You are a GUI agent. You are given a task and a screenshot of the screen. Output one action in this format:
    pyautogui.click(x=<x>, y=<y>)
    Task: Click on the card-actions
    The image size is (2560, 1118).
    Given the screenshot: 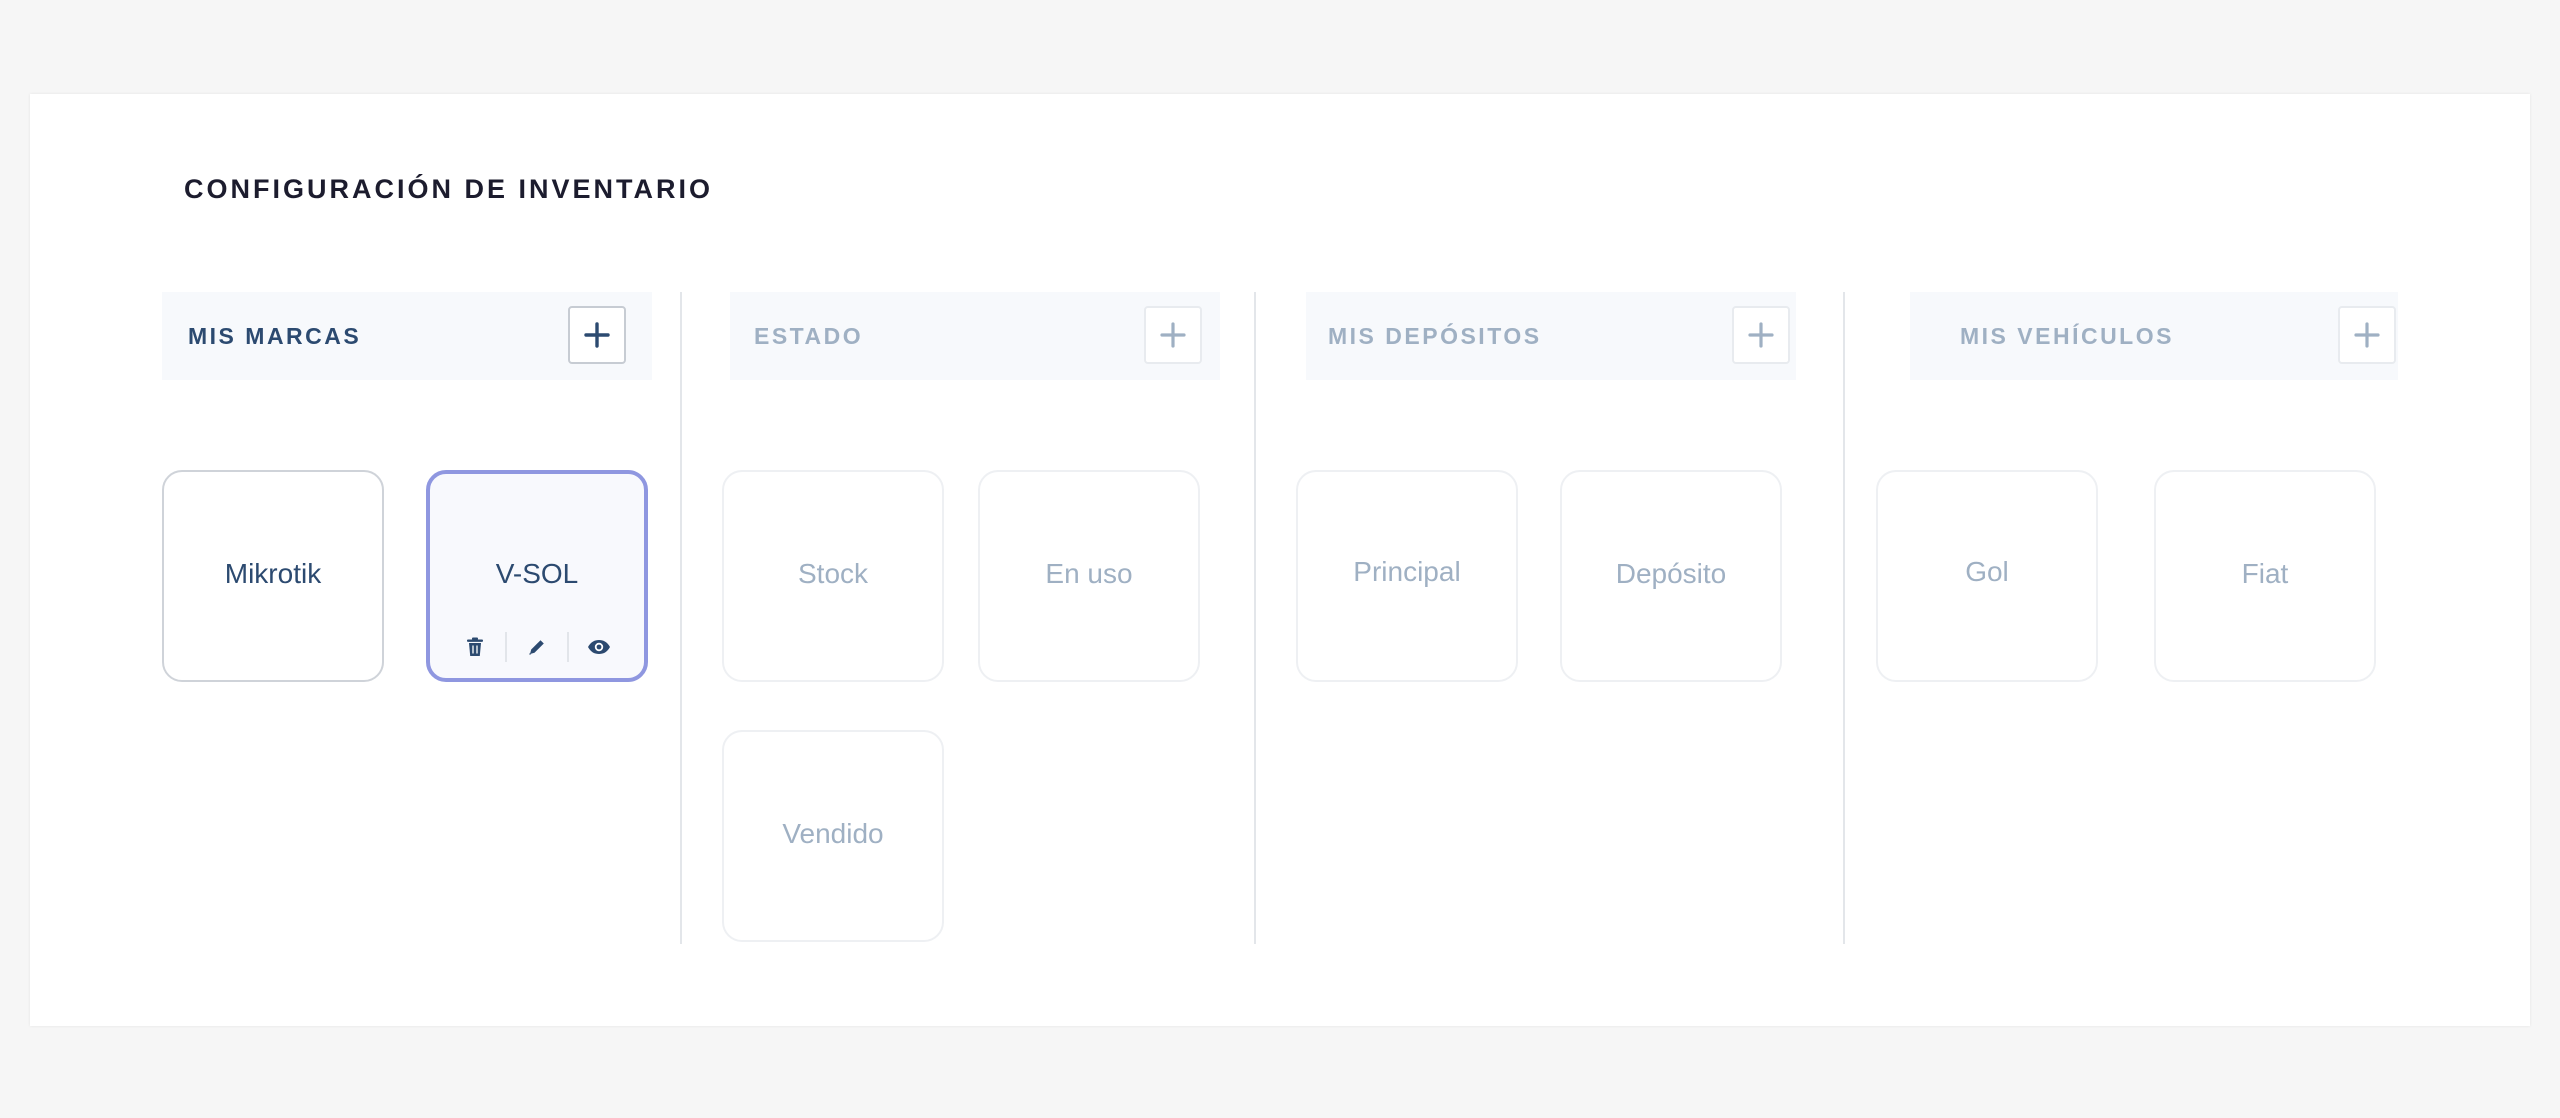 What is the action you would take?
    pyautogui.click(x=537, y=647)
    